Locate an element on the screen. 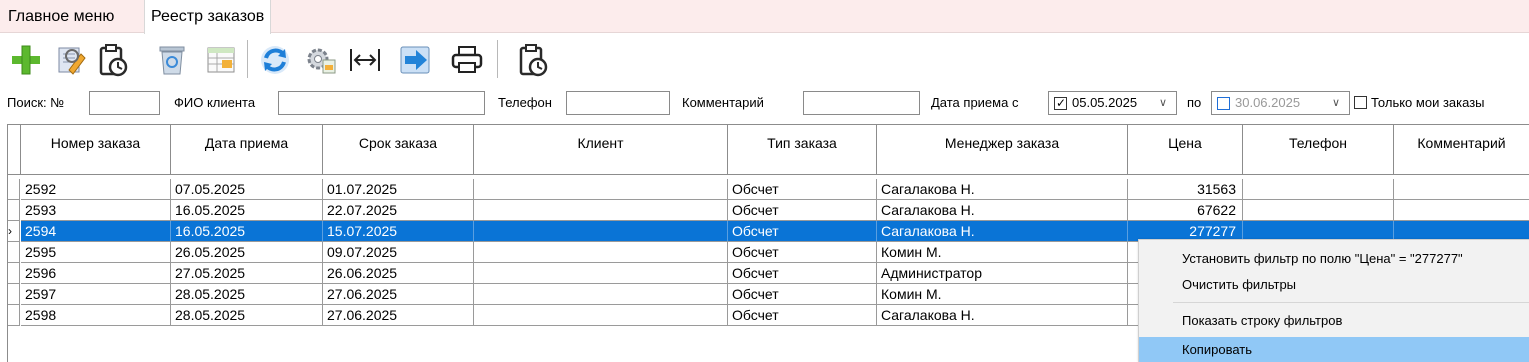  column-header-client: Клиент is located at coordinates (601, 150).